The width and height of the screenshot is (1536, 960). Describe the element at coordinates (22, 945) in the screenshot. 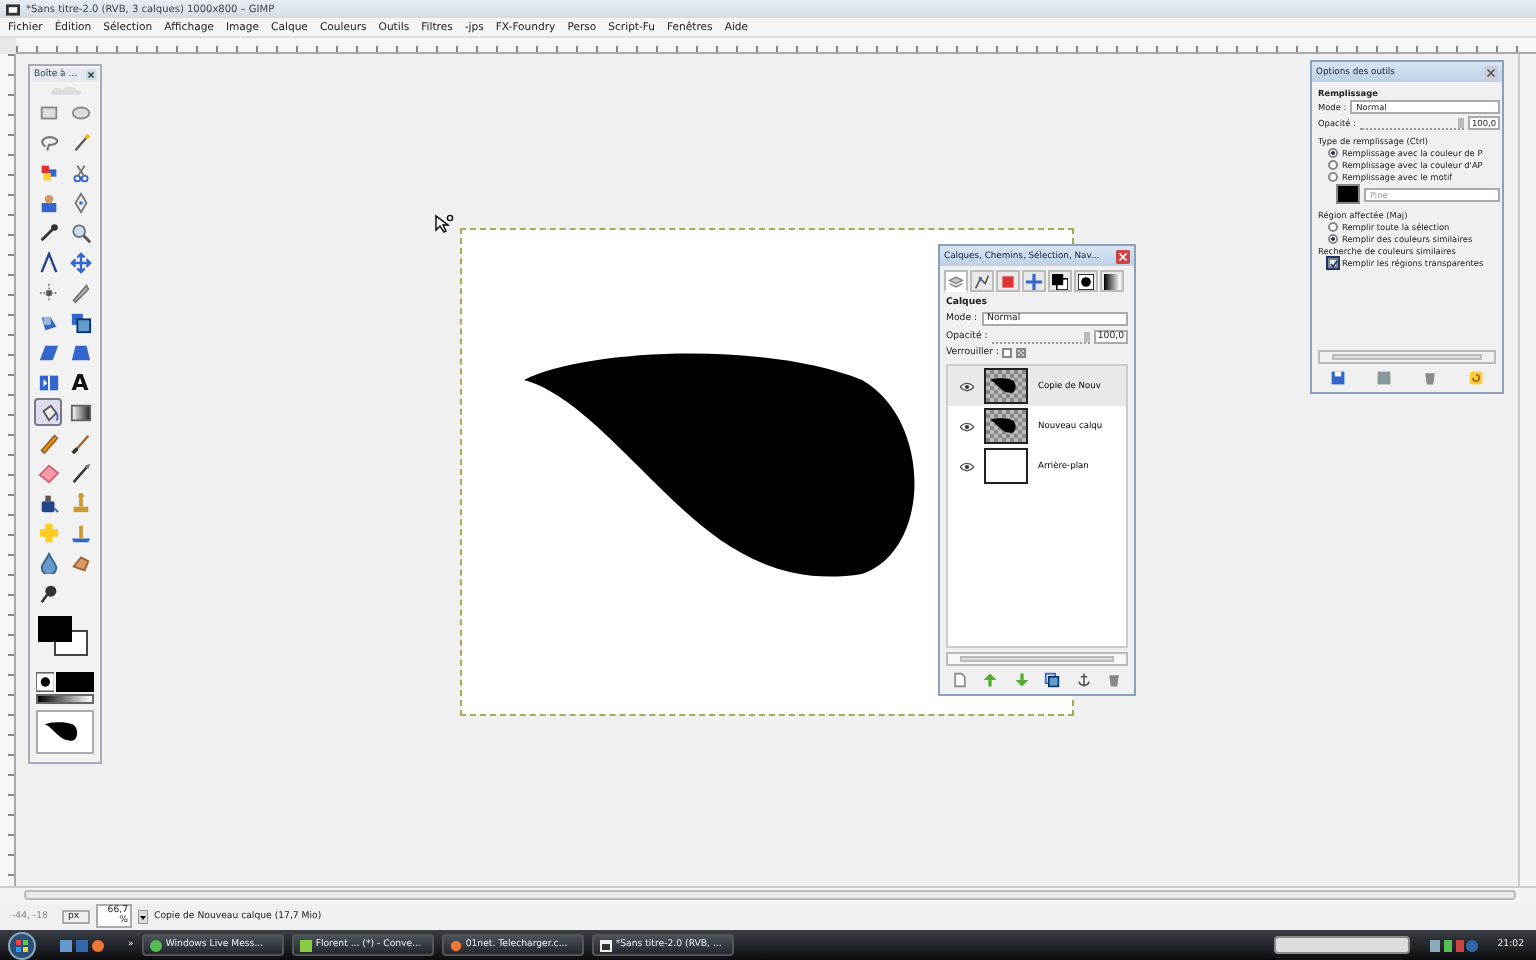

I see `start-button-icon` at that location.